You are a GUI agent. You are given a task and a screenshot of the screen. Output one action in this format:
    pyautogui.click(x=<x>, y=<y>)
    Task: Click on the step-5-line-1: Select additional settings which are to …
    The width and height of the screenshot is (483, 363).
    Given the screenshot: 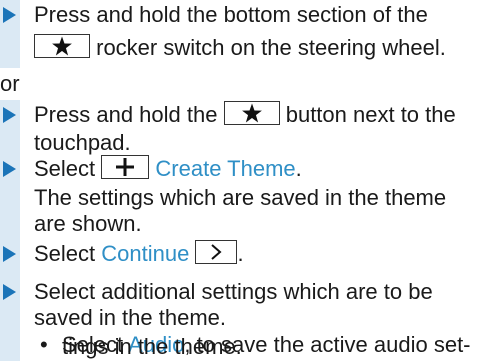 What is the action you would take?
    pyautogui.click(x=233, y=291)
    